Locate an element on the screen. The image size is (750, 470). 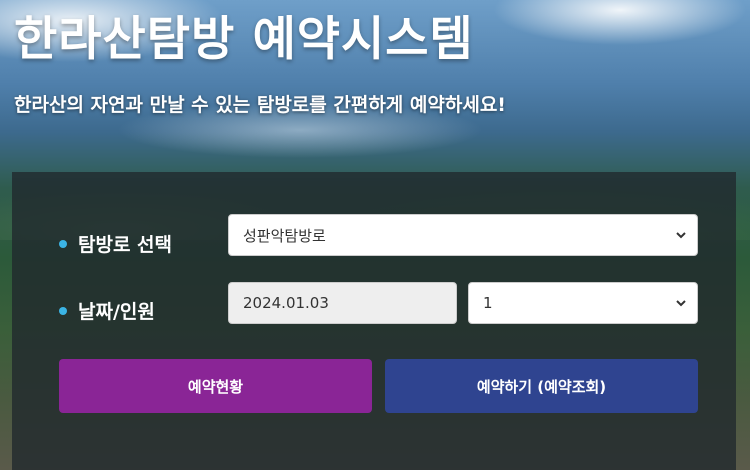
reservation-status-label: 예약현황 is located at coordinates (215, 386).